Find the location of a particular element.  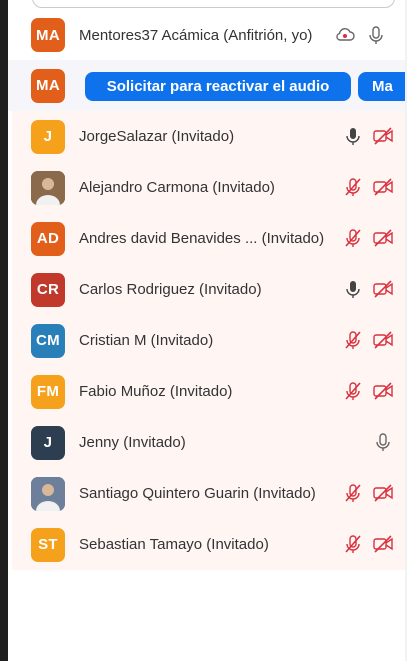

more-button: Ma is located at coordinates (382, 86).